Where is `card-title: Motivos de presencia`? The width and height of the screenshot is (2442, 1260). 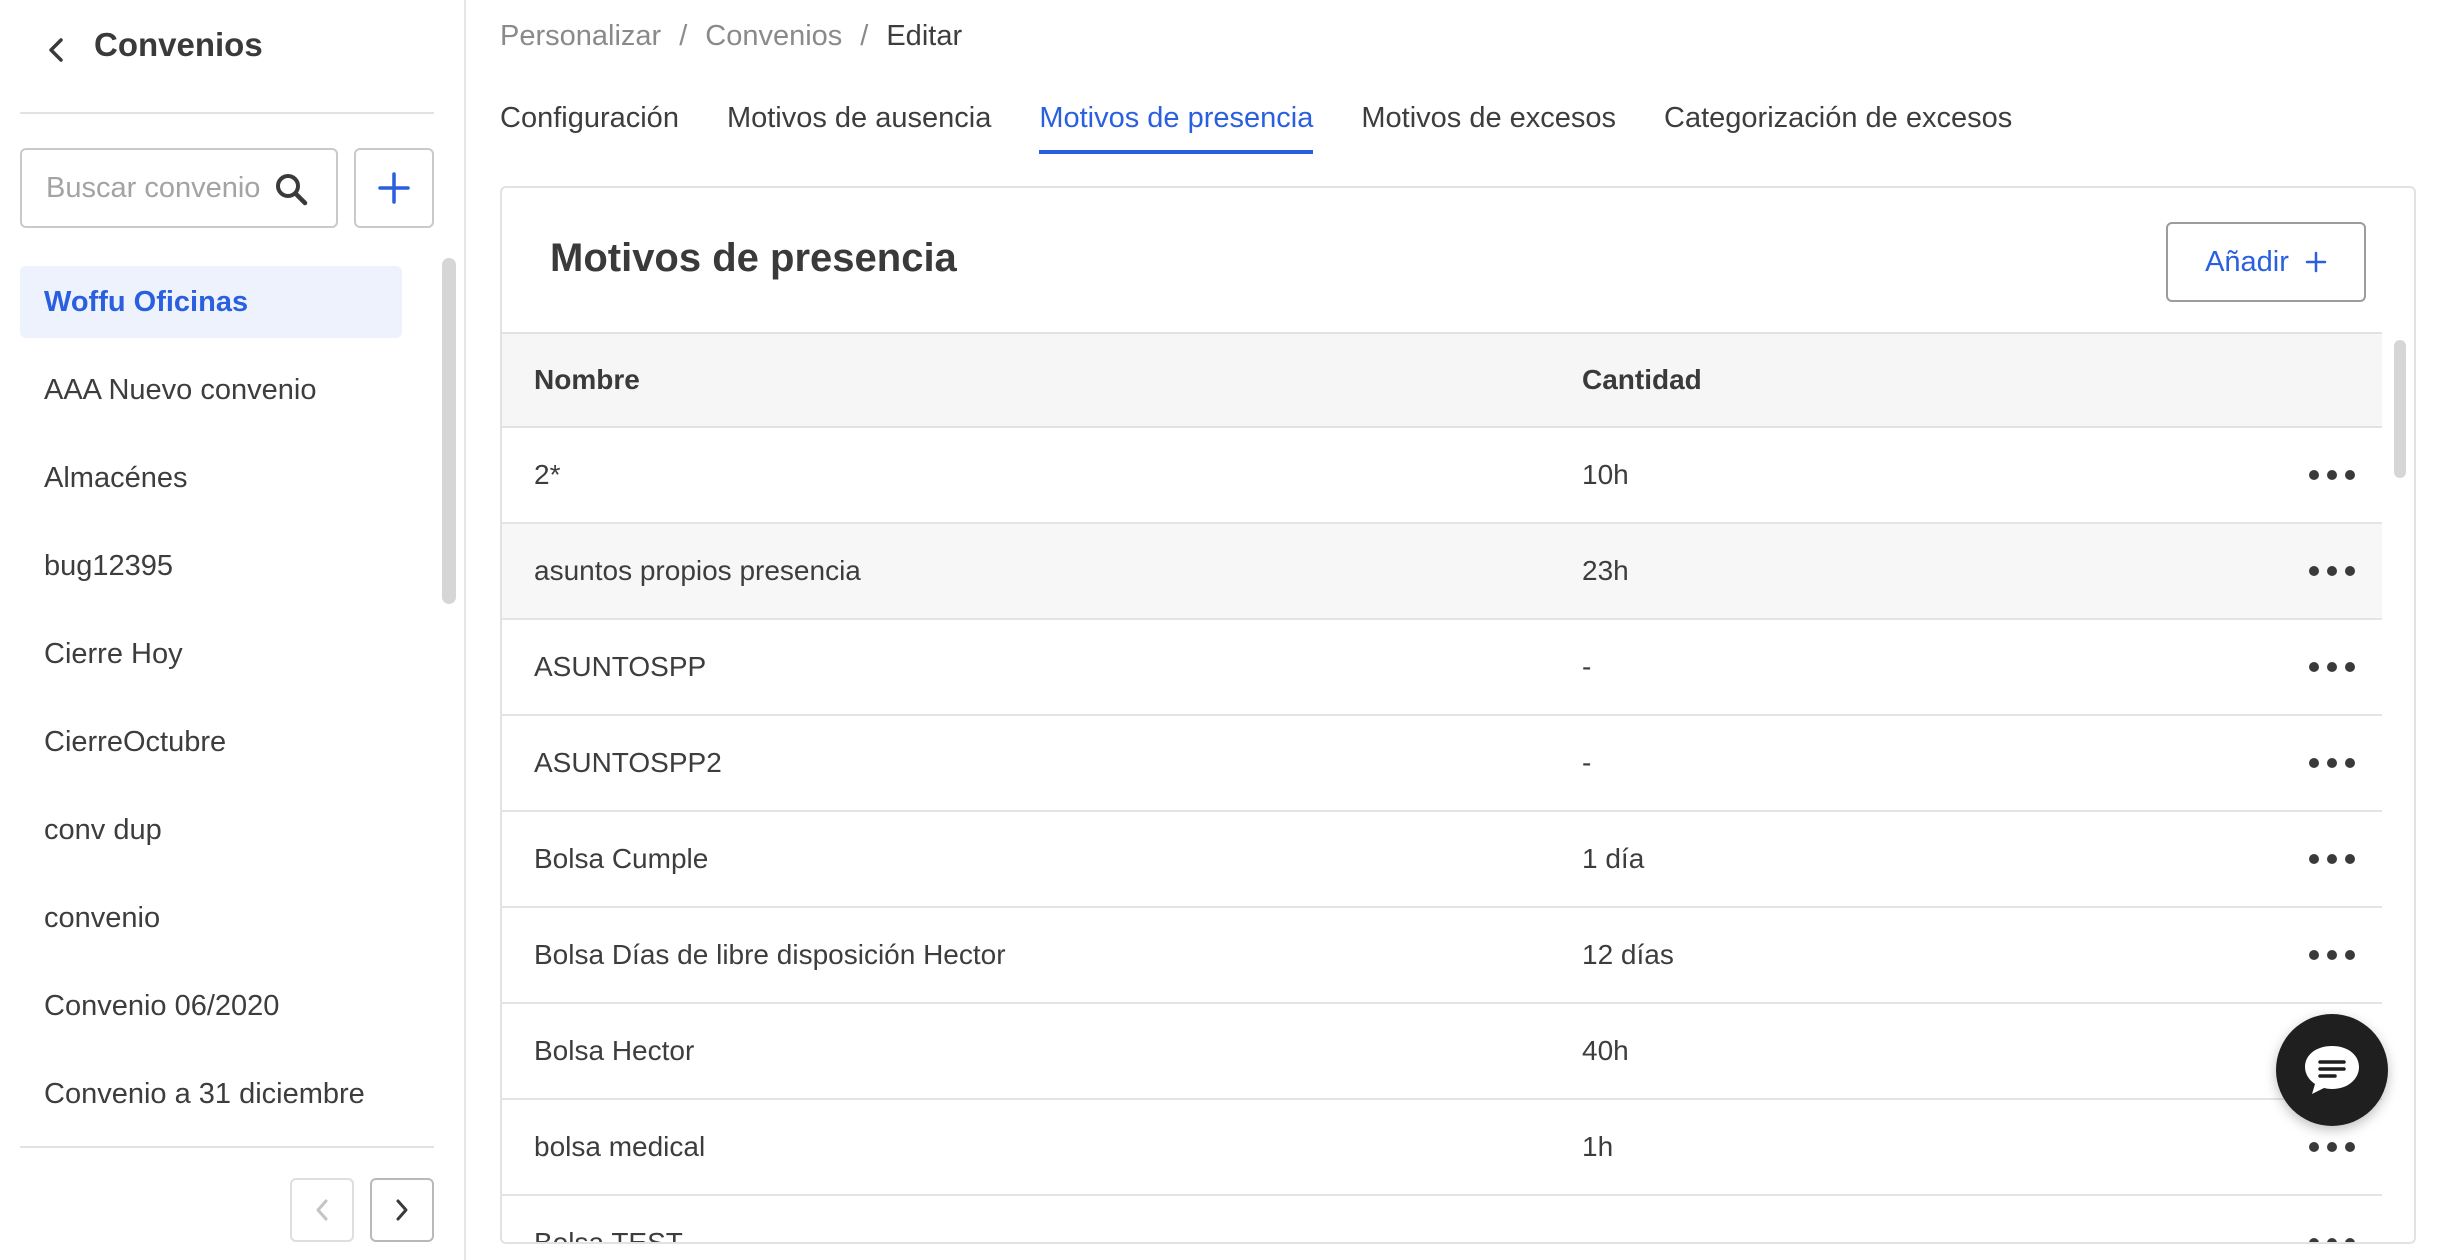
card-title: Motivos de presencia is located at coordinates (753, 258).